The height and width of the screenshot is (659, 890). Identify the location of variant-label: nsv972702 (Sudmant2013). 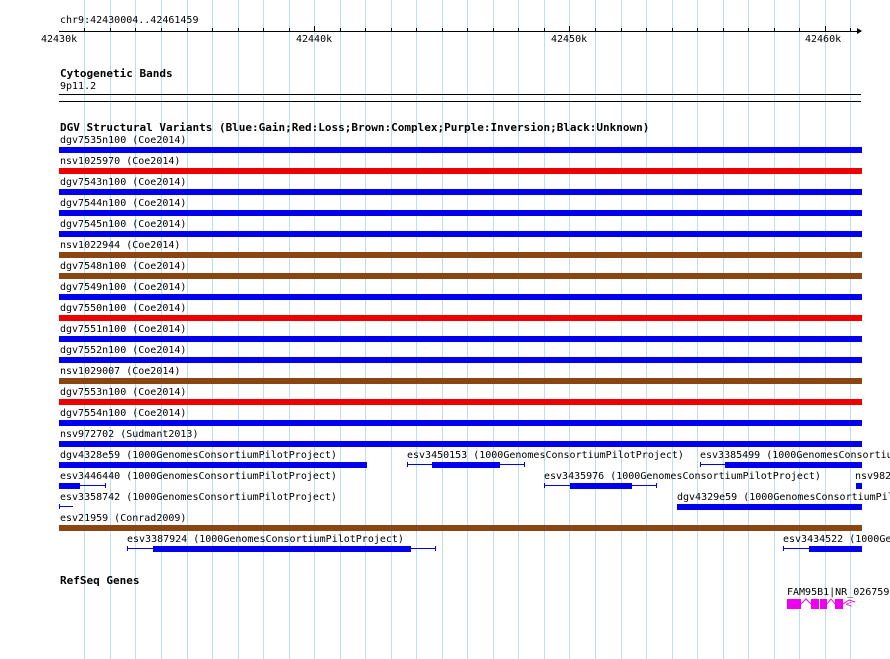
(129, 434).